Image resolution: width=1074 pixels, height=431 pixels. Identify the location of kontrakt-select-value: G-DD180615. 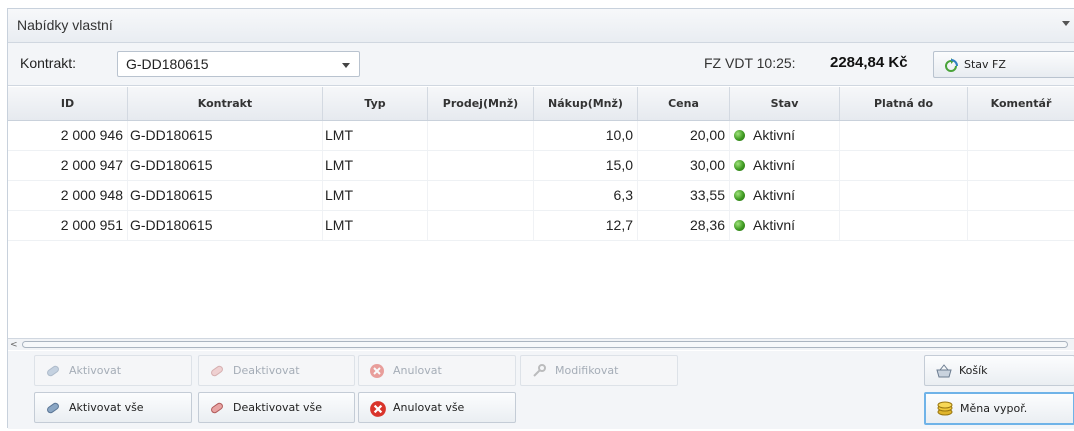
(167, 64).